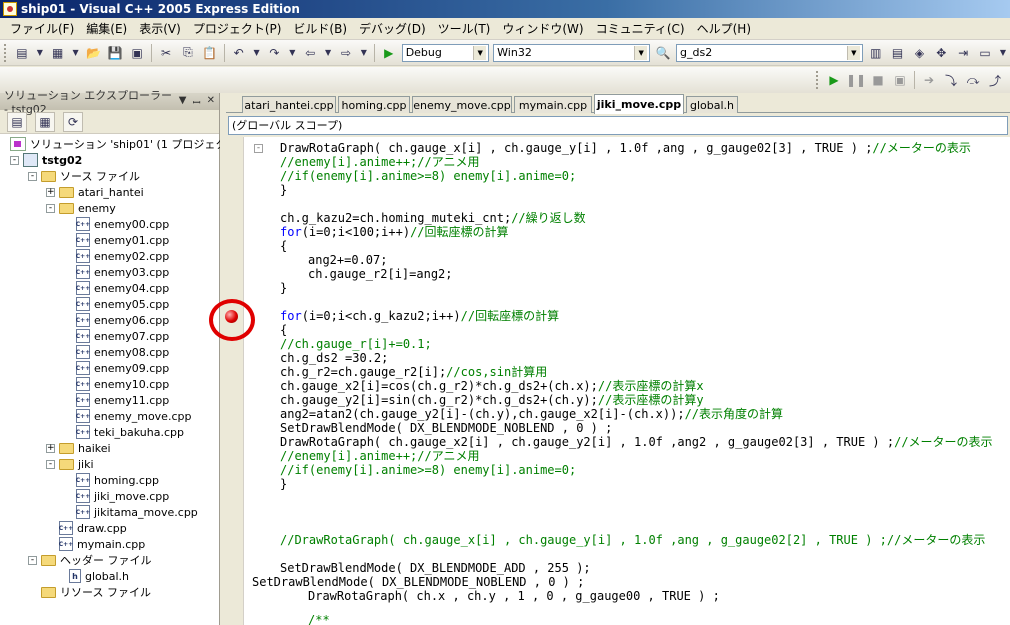  Describe the element at coordinates (856, 80) in the screenshot. I see `pause-icon: ❚❚` at that location.